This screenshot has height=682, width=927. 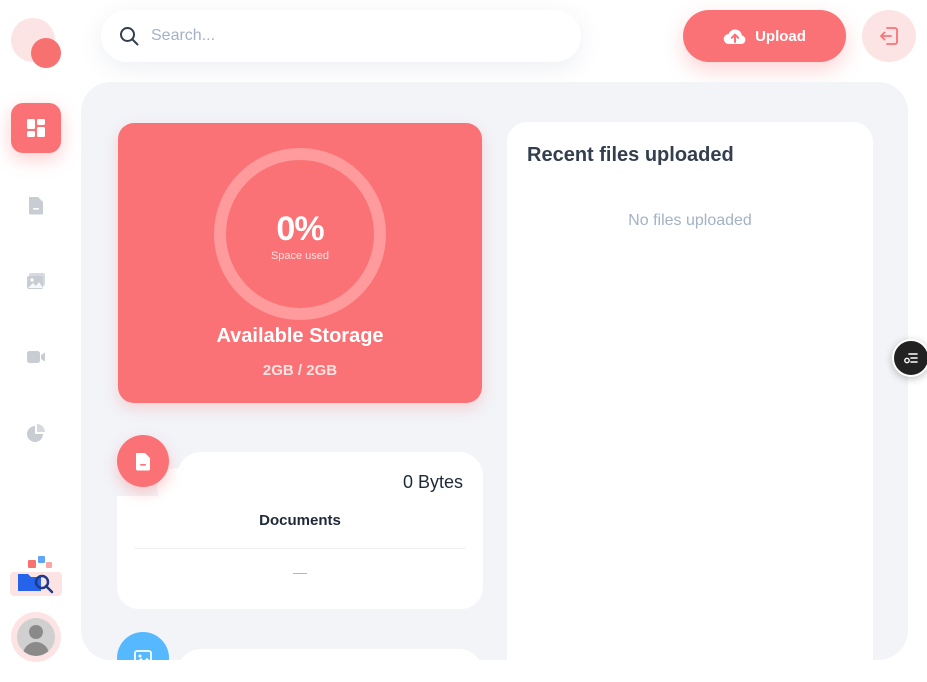 I want to click on logo-circle-front, so click(x=46, y=53).